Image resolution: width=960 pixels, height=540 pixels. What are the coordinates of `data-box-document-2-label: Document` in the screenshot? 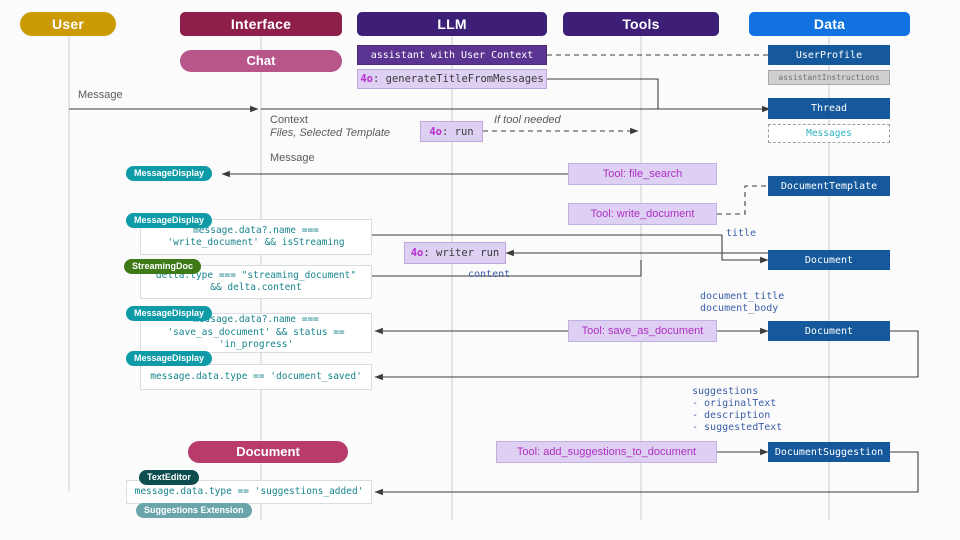 It's located at (829, 331).